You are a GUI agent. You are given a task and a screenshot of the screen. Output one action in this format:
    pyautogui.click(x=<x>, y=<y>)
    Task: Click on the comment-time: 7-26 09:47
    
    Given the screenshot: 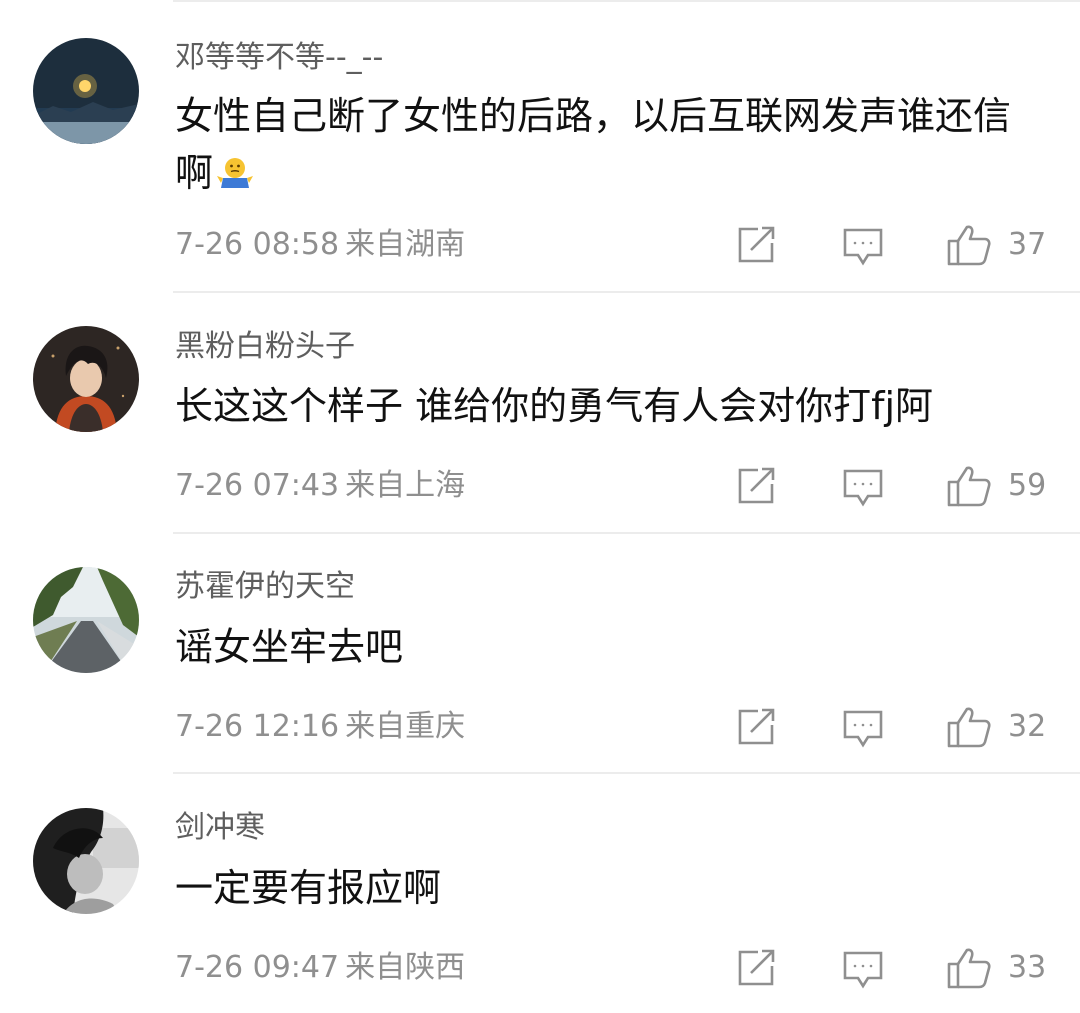 What is the action you would take?
    pyautogui.click(x=257, y=967)
    